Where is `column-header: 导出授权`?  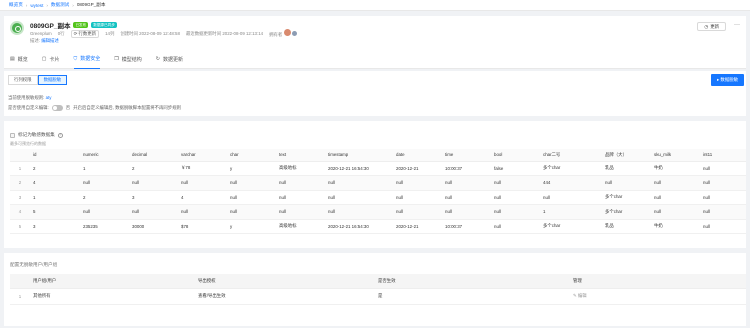
column-header: 导出授权 is located at coordinates (285, 281).